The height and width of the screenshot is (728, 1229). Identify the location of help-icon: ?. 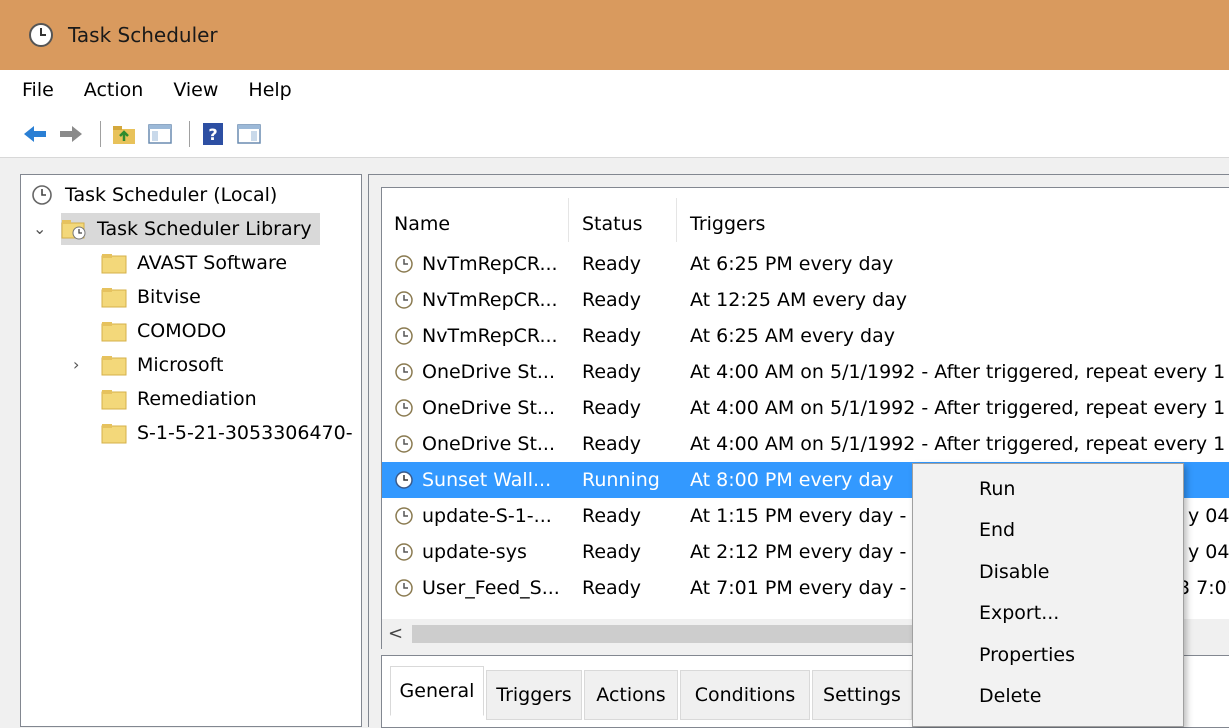
(213, 134).